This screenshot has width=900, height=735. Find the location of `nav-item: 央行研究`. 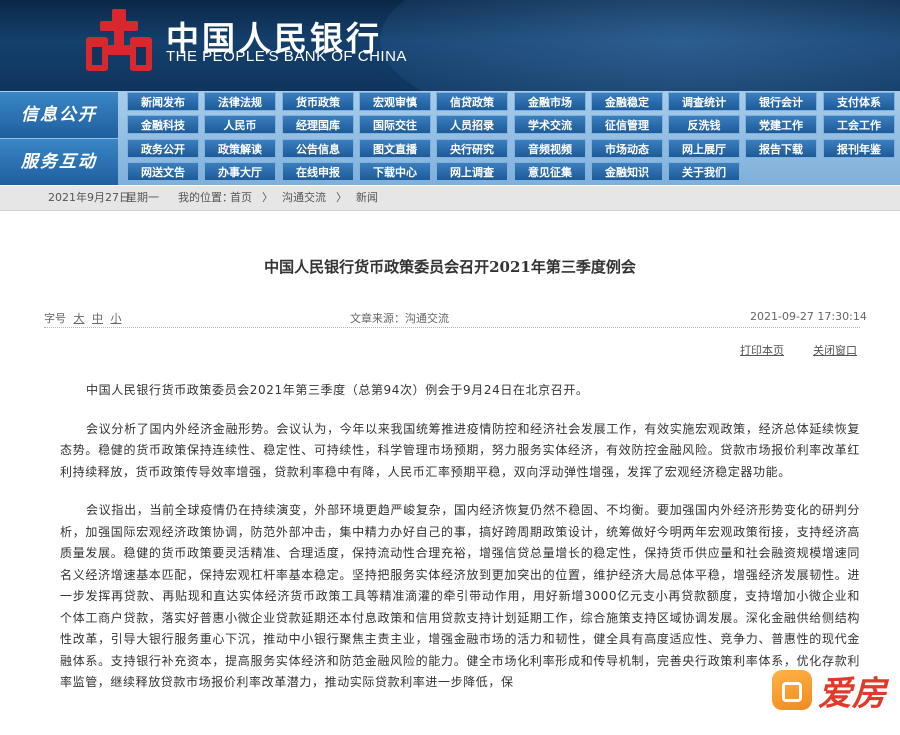

nav-item: 央行研究 is located at coordinates (472, 148).